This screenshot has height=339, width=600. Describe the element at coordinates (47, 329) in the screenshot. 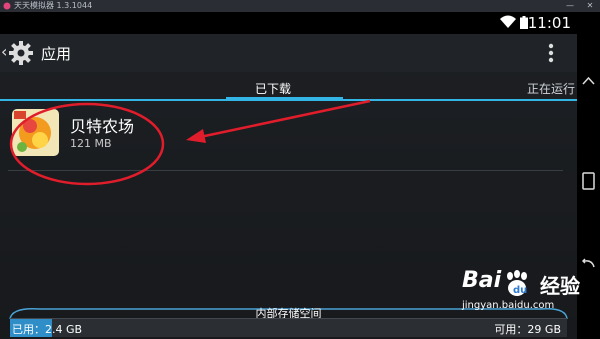

I see `storage-used: 已用：2.4 GB` at that location.